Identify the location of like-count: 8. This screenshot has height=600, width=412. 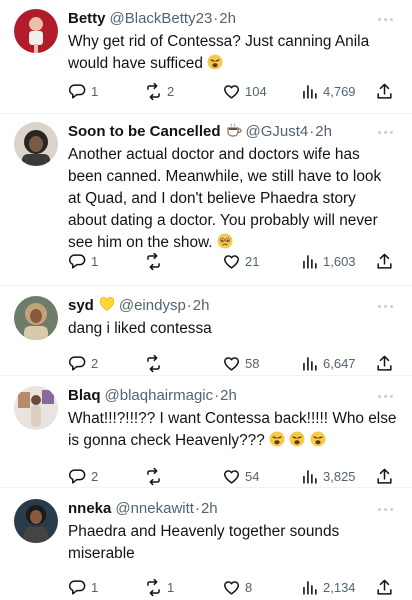
(249, 587).